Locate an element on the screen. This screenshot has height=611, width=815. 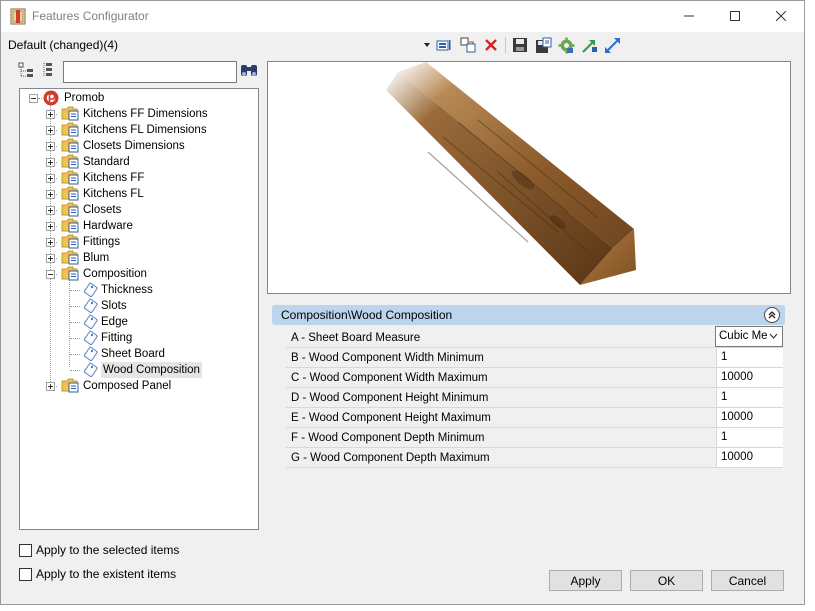
settings-button is located at coordinates (566, 45).